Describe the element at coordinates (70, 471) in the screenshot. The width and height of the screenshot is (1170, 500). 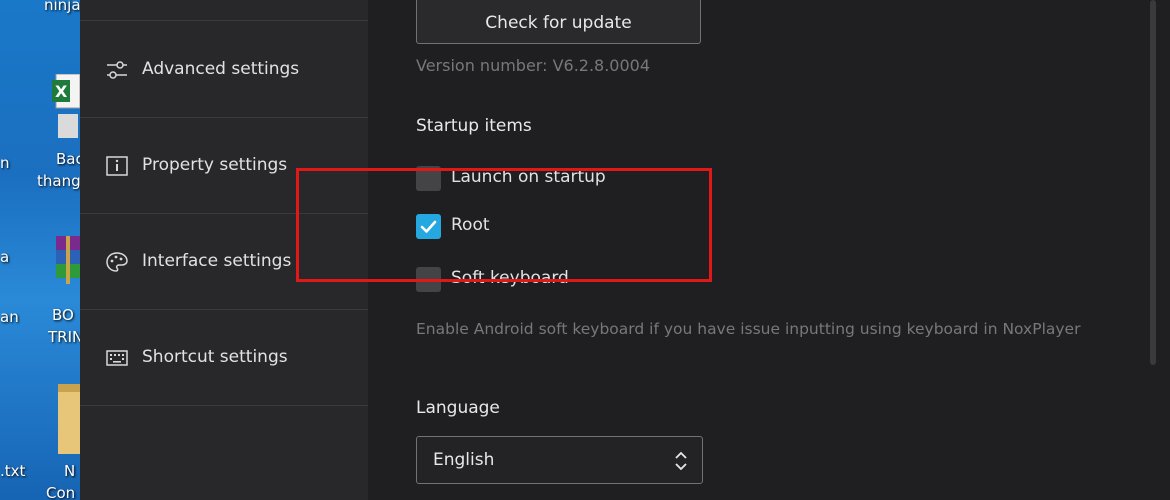
I see `desktop-icon-label: N` at that location.